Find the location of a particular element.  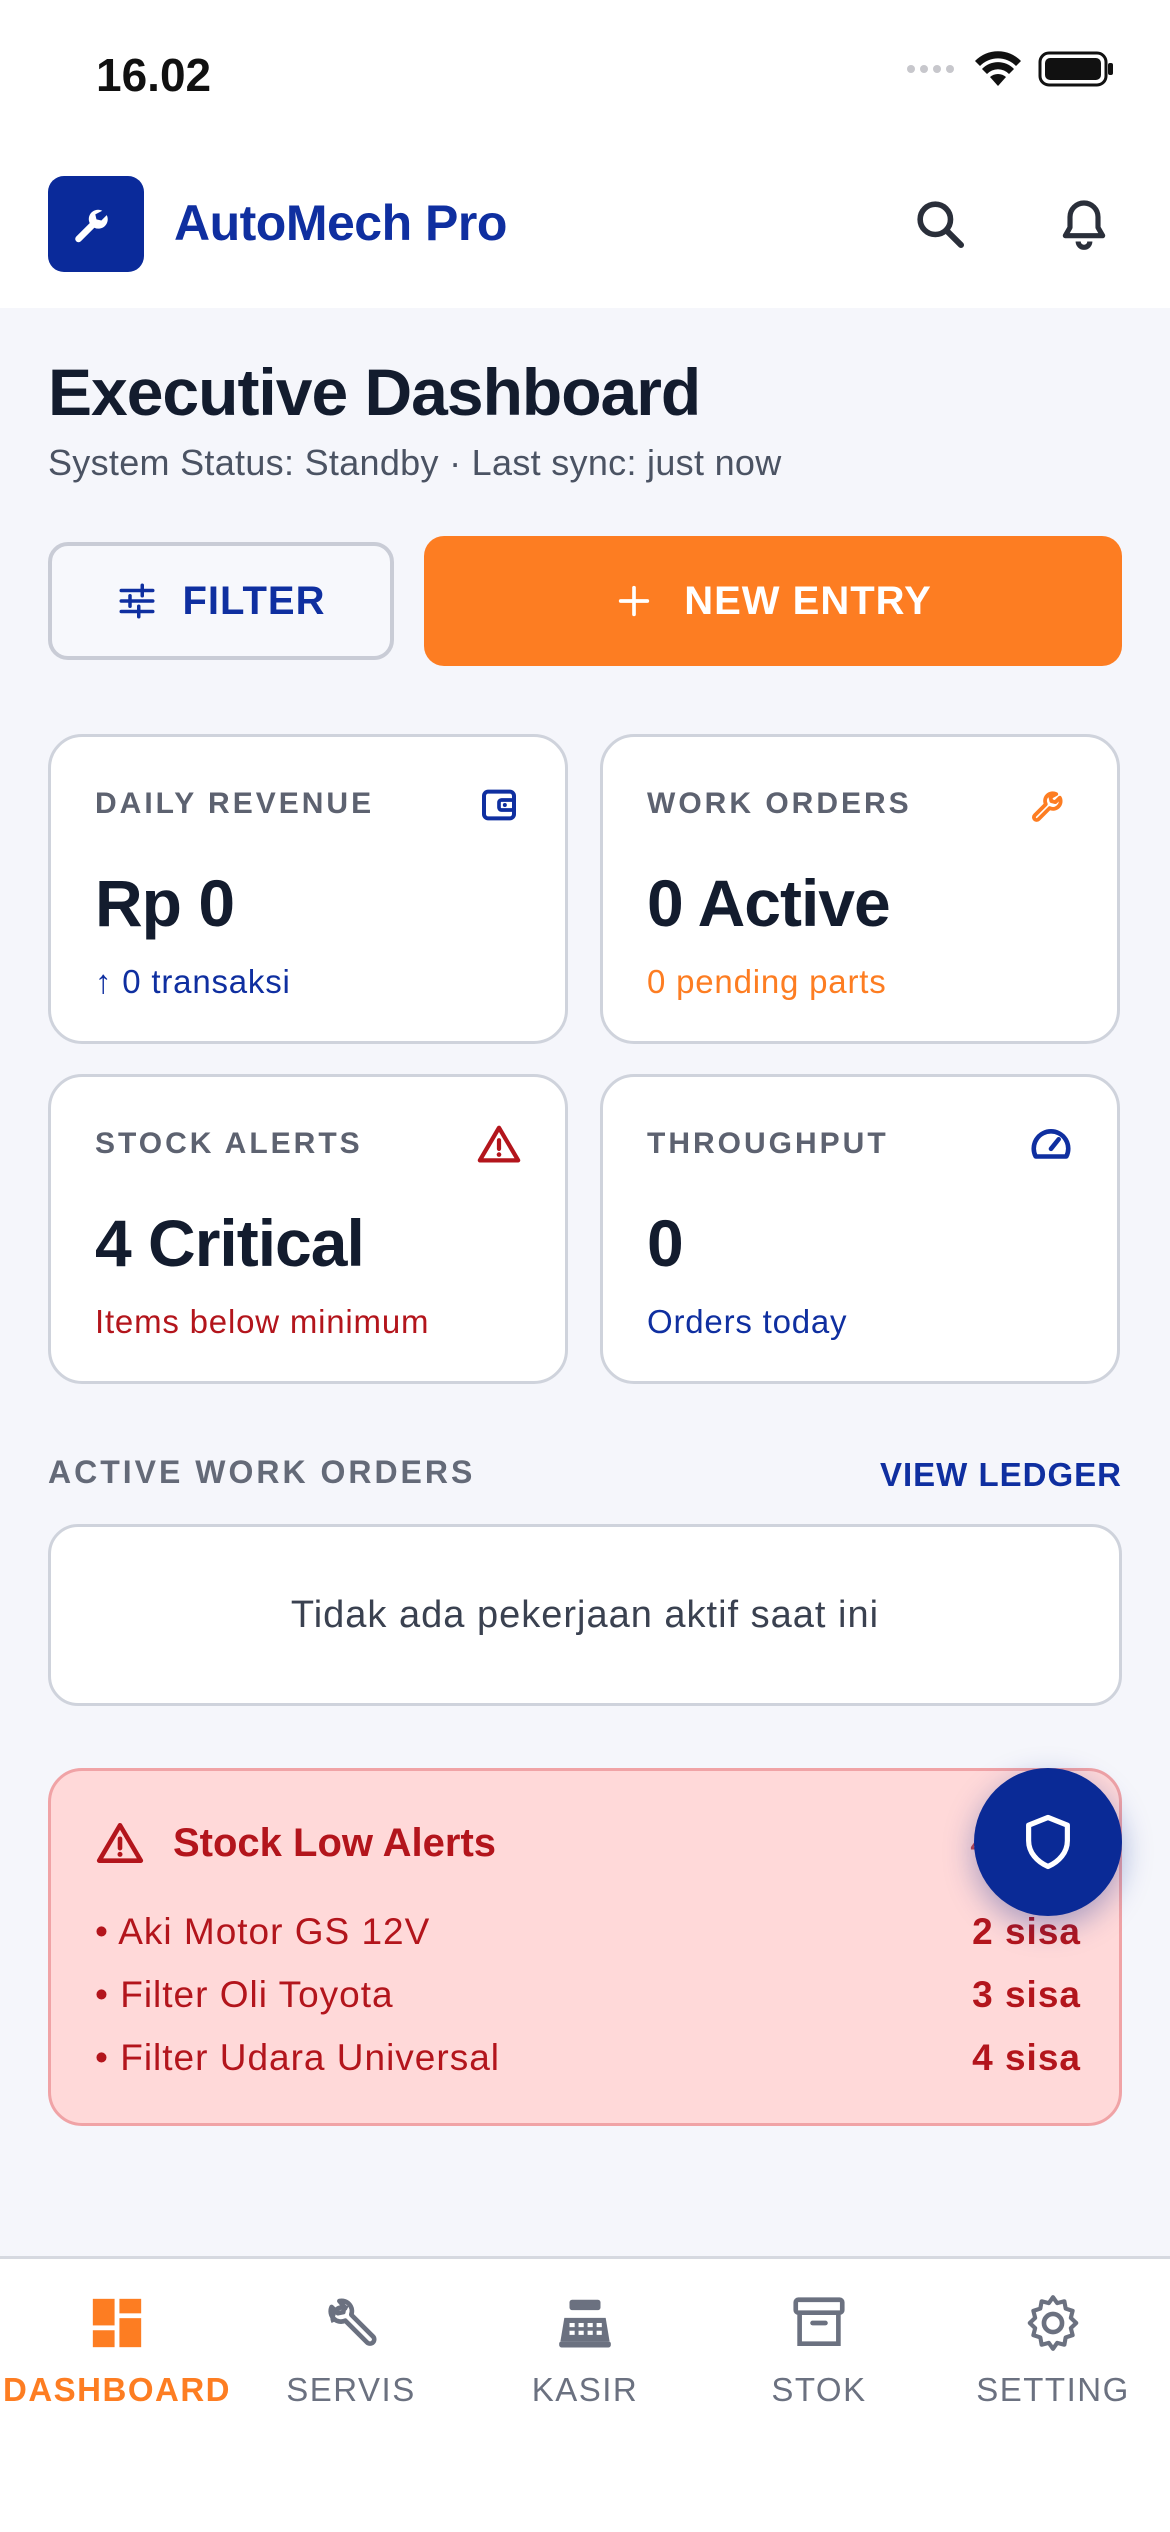

card-value: 0 Active is located at coordinates (769, 903).